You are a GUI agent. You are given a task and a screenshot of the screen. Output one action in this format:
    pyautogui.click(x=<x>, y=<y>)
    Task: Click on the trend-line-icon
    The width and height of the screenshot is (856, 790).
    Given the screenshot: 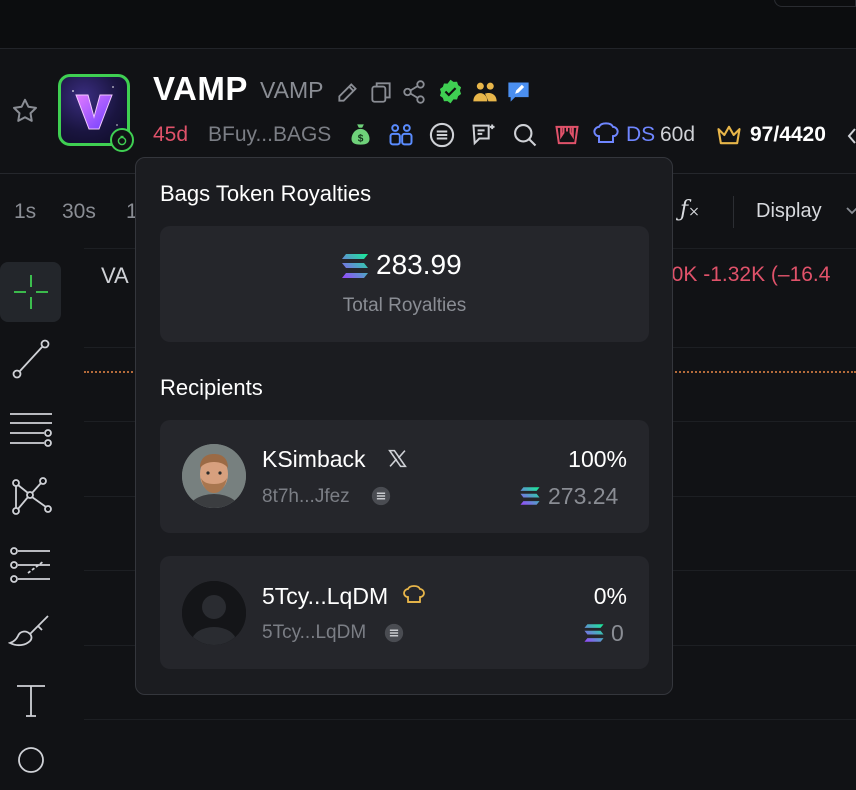 What is the action you would take?
    pyautogui.click(x=31, y=359)
    